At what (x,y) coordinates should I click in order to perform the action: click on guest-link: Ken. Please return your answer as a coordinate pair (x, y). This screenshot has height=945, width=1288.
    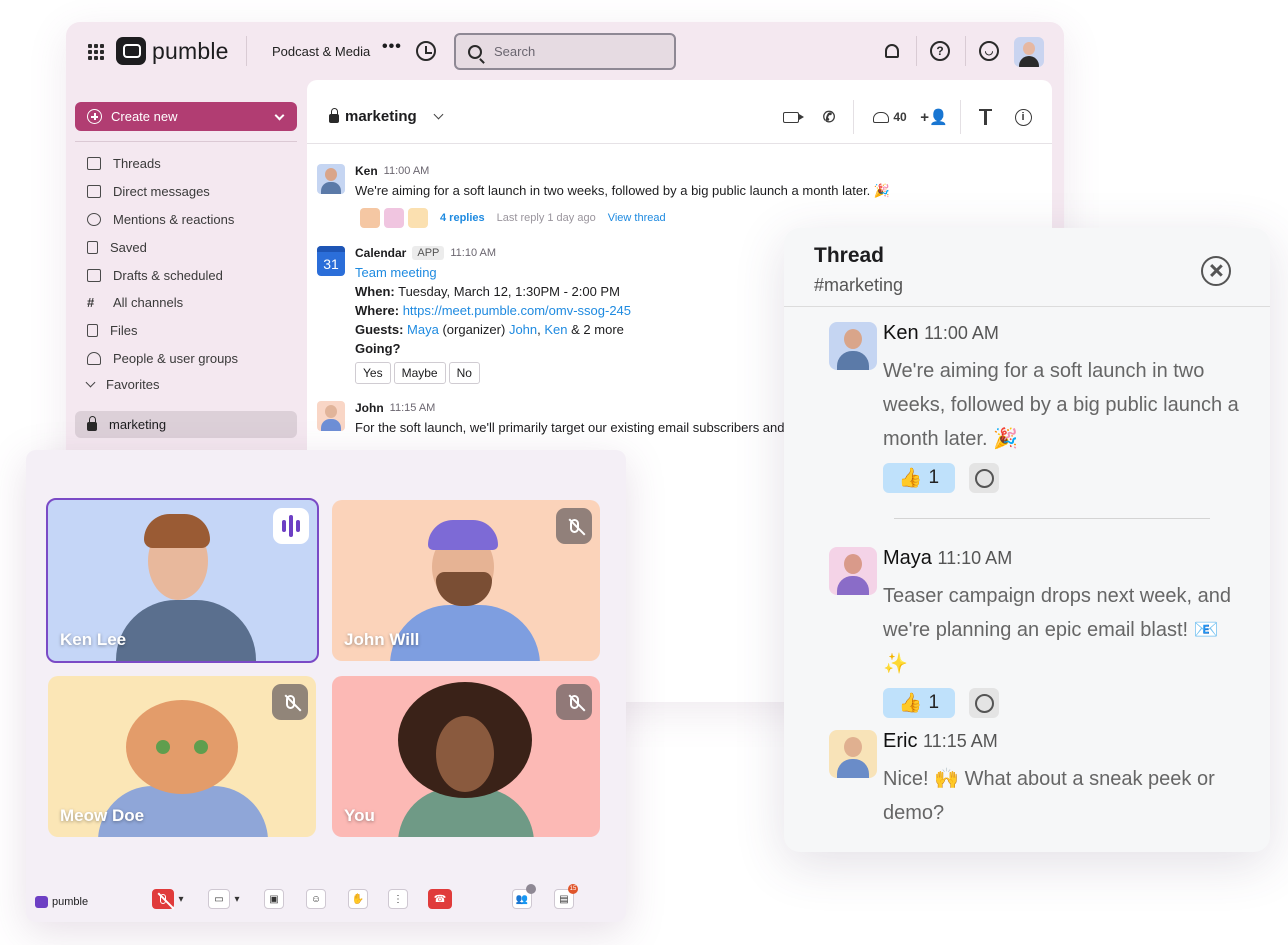
    Looking at the image, I should click on (555, 329).